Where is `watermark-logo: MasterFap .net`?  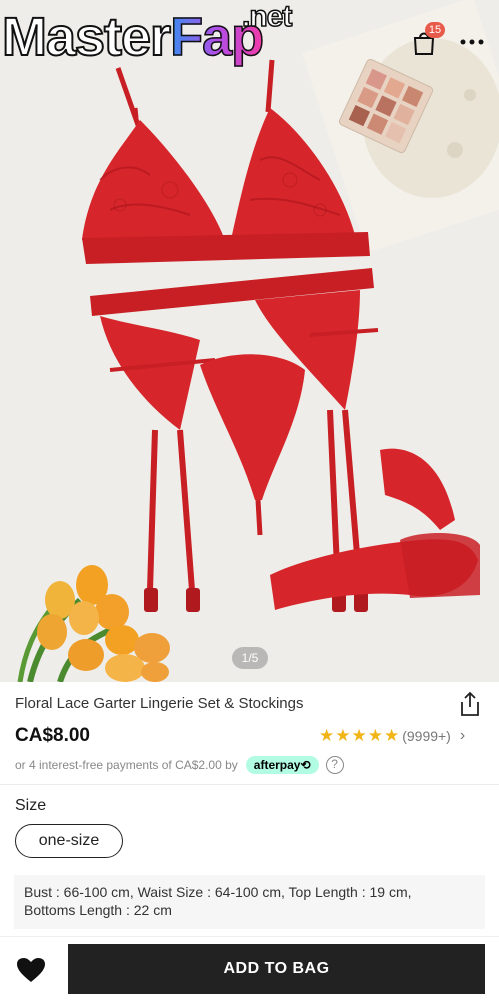 watermark-logo: MasterFap .net is located at coordinates (147, 34).